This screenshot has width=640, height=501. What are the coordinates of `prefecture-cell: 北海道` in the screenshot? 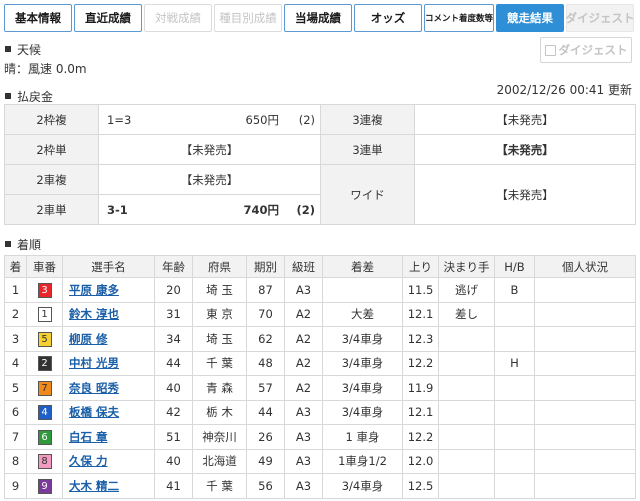 It's located at (219, 461).